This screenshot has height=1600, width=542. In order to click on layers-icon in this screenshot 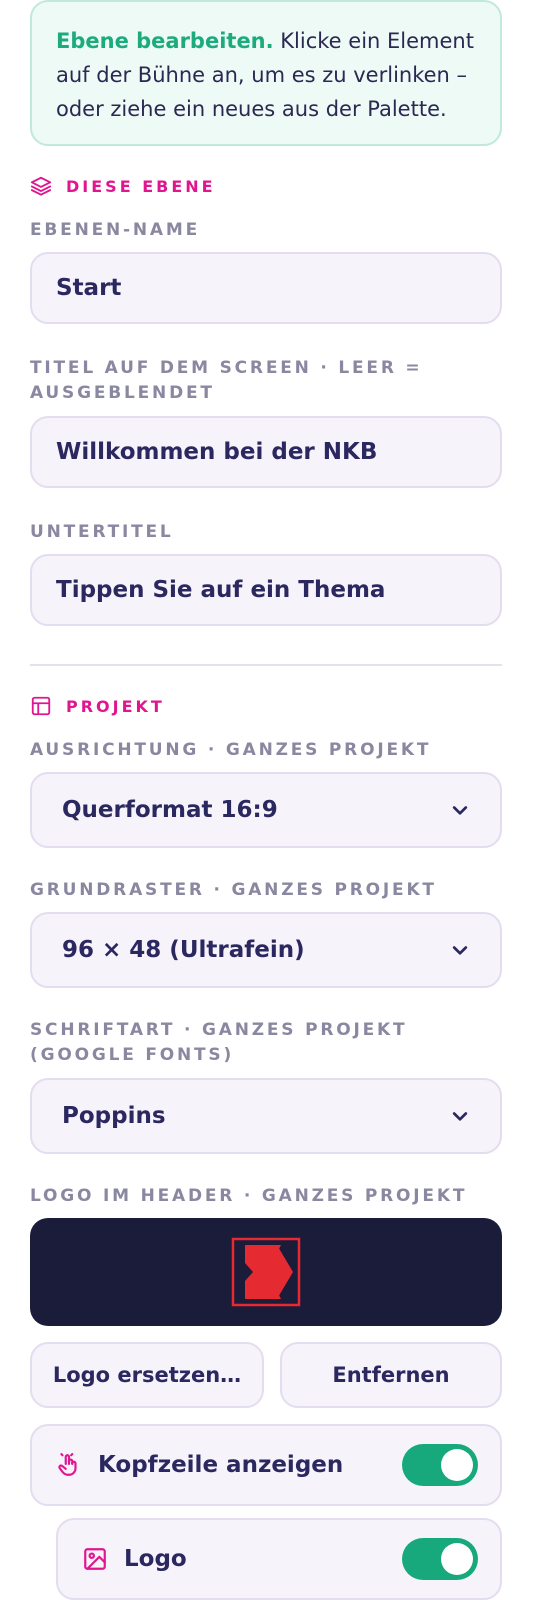, I will do `click(41, 186)`.